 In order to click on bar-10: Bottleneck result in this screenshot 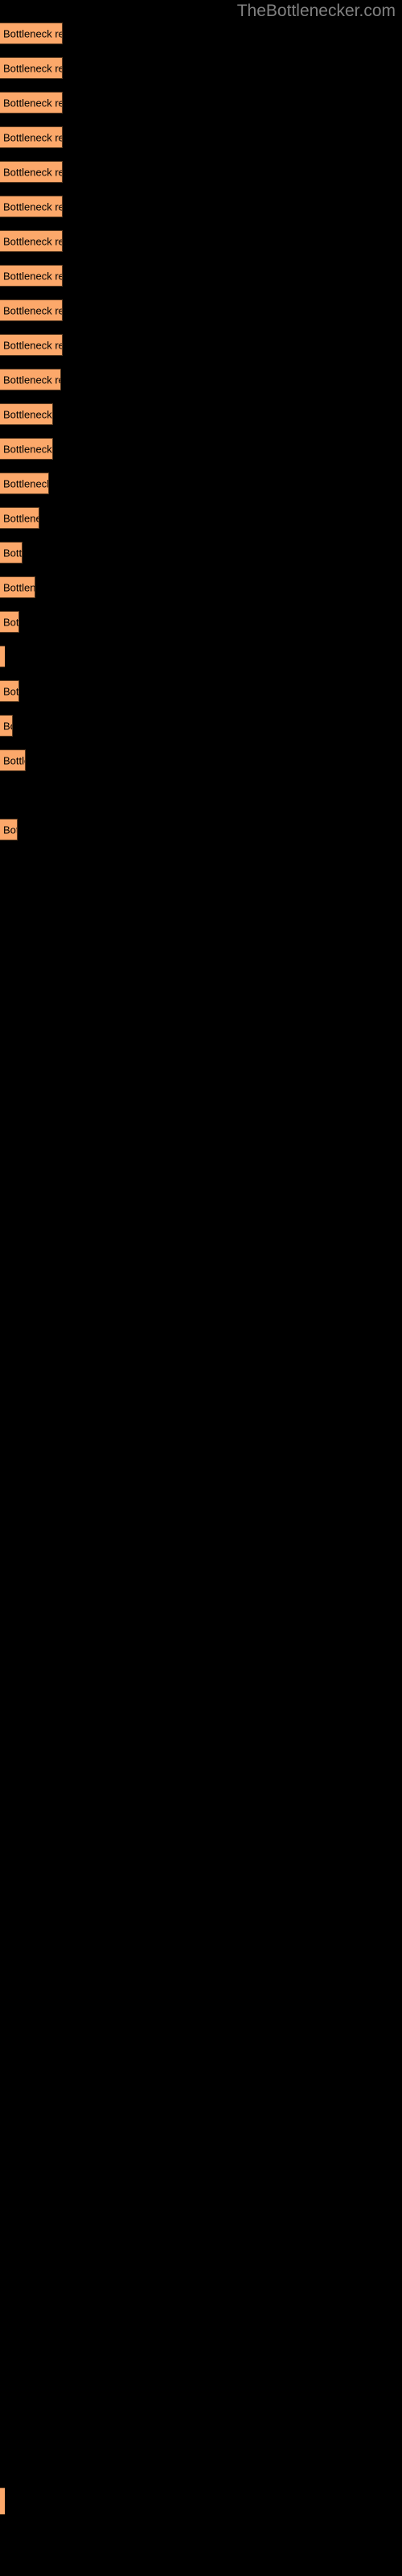, I will do `click(31, 345)`.